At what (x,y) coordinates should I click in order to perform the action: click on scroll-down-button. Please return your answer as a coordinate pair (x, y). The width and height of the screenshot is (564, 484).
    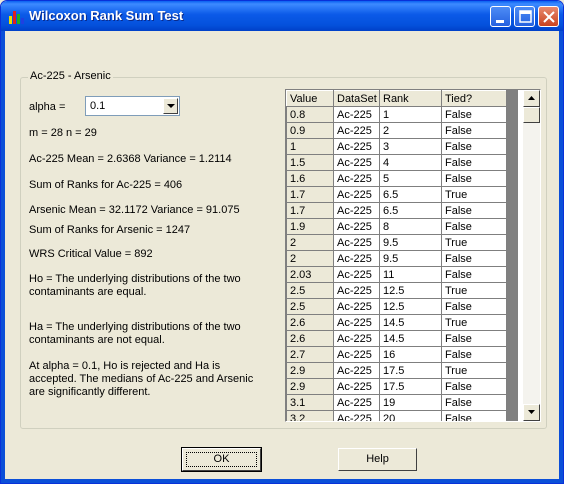
    Looking at the image, I should click on (531, 412).